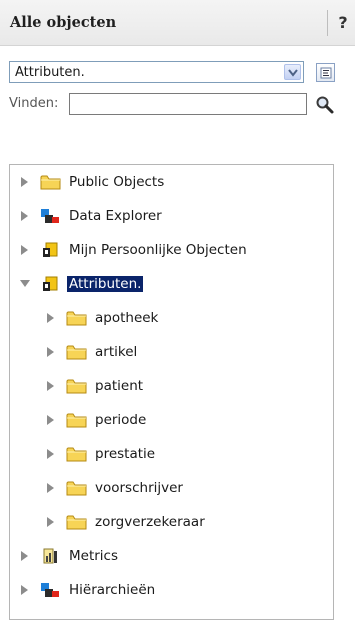 The width and height of the screenshot is (355, 626). What do you see at coordinates (156, 72) in the screenshot?
I see `object-type-select: Attributen.` at bounding box center [156, 72].